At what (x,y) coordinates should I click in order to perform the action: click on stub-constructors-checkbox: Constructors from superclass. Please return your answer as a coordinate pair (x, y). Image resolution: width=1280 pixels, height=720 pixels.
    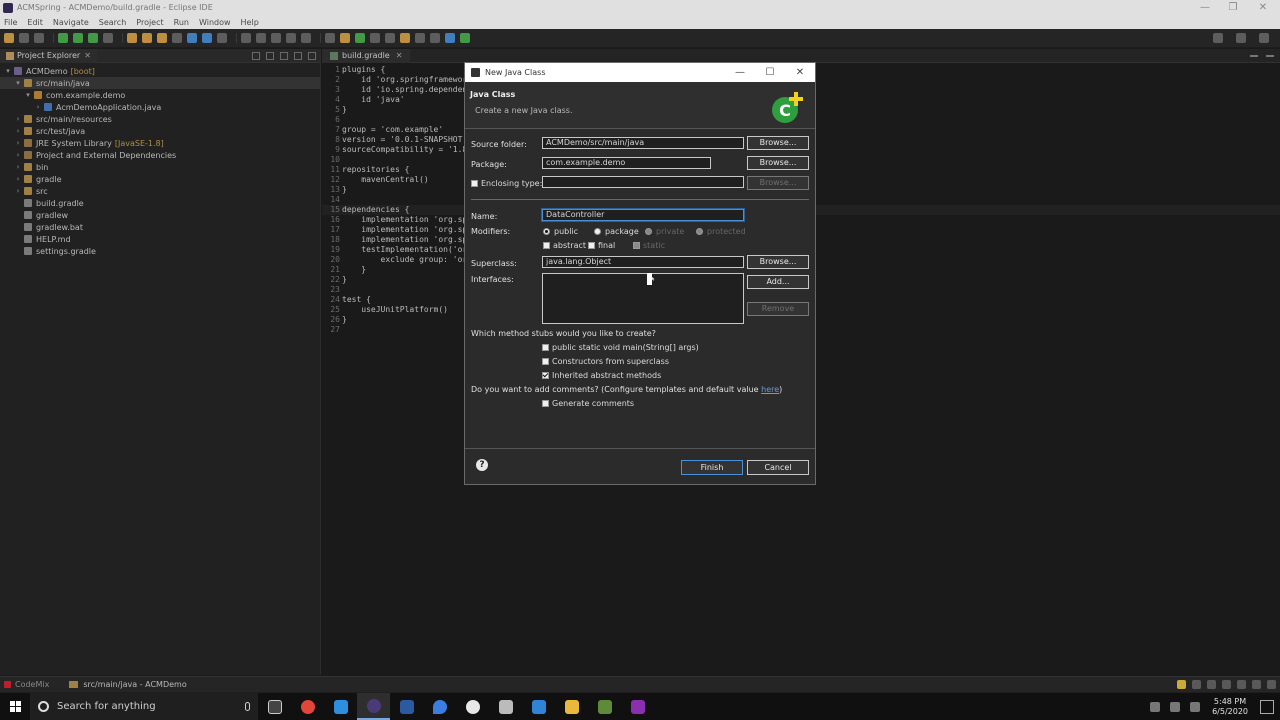
    Looking at the image, I should click on (605, 361).